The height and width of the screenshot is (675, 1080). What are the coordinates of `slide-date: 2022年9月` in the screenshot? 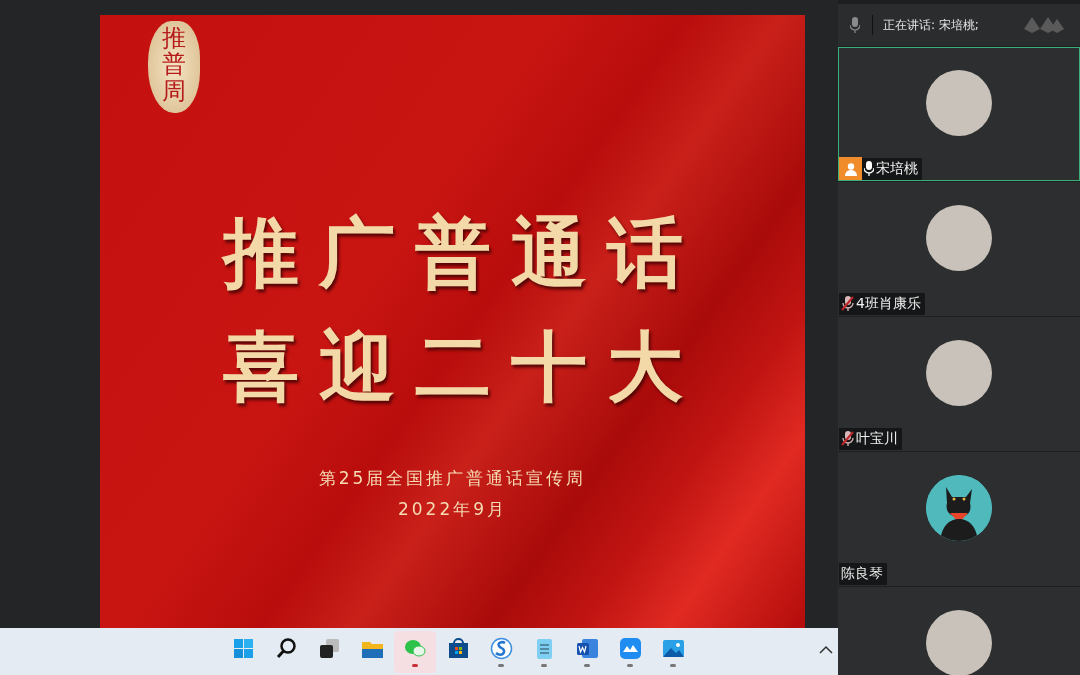 It's located at (452, 509).